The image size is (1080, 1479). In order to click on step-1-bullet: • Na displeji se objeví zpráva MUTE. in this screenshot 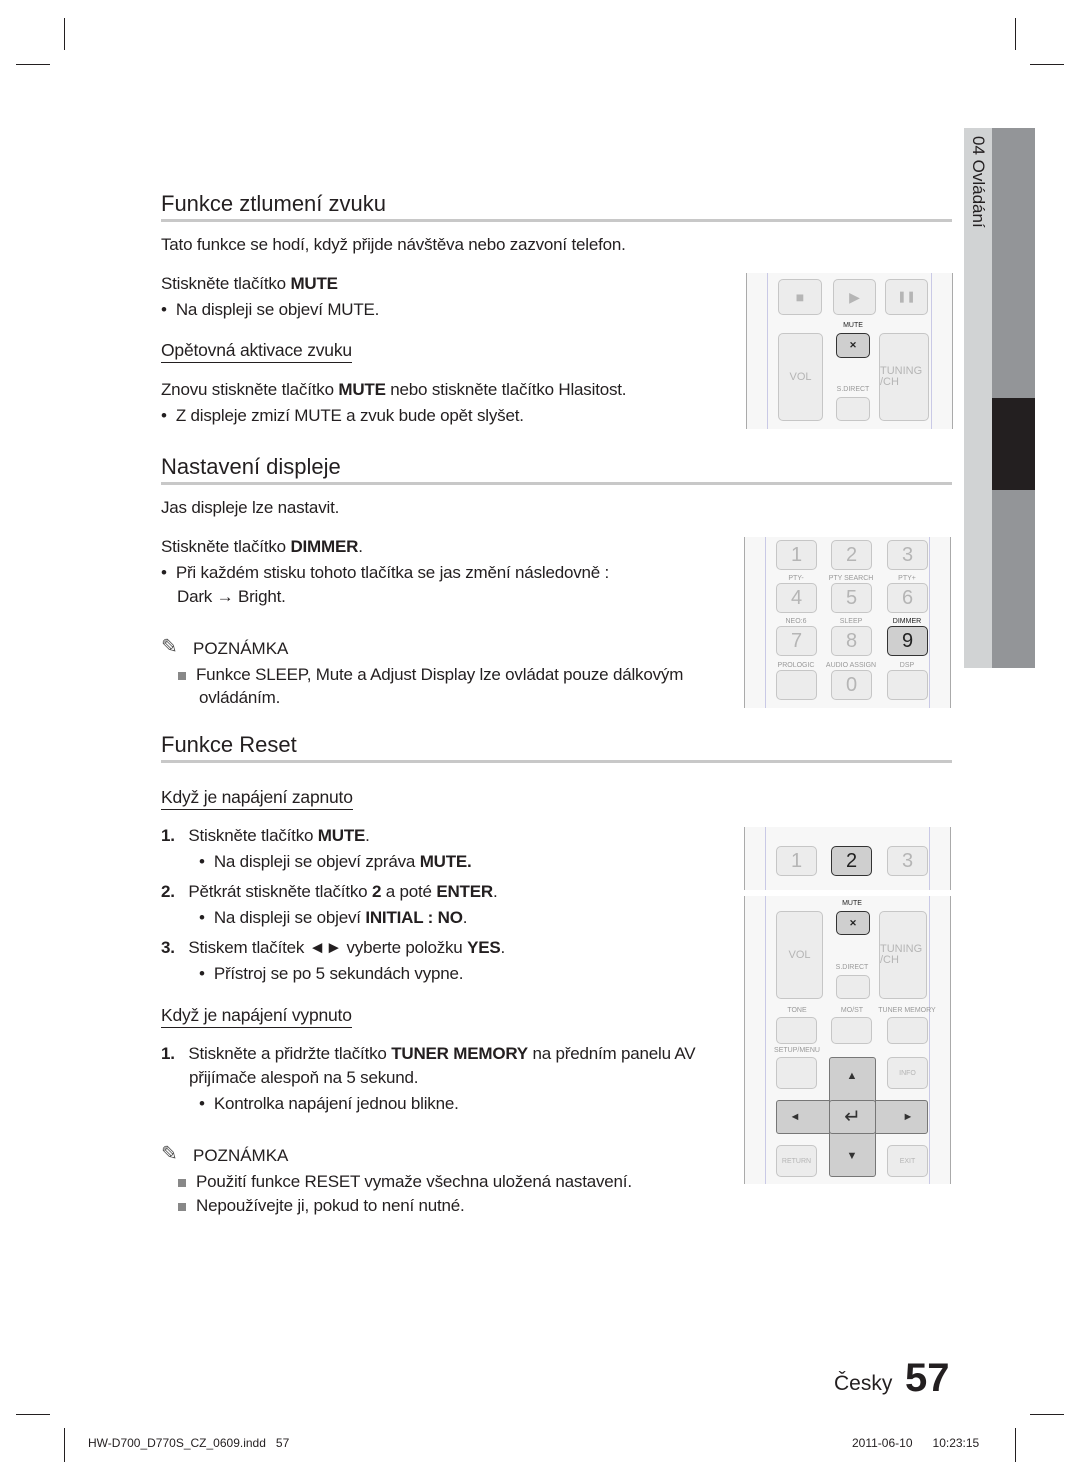, I will do `click(335, 861)`.